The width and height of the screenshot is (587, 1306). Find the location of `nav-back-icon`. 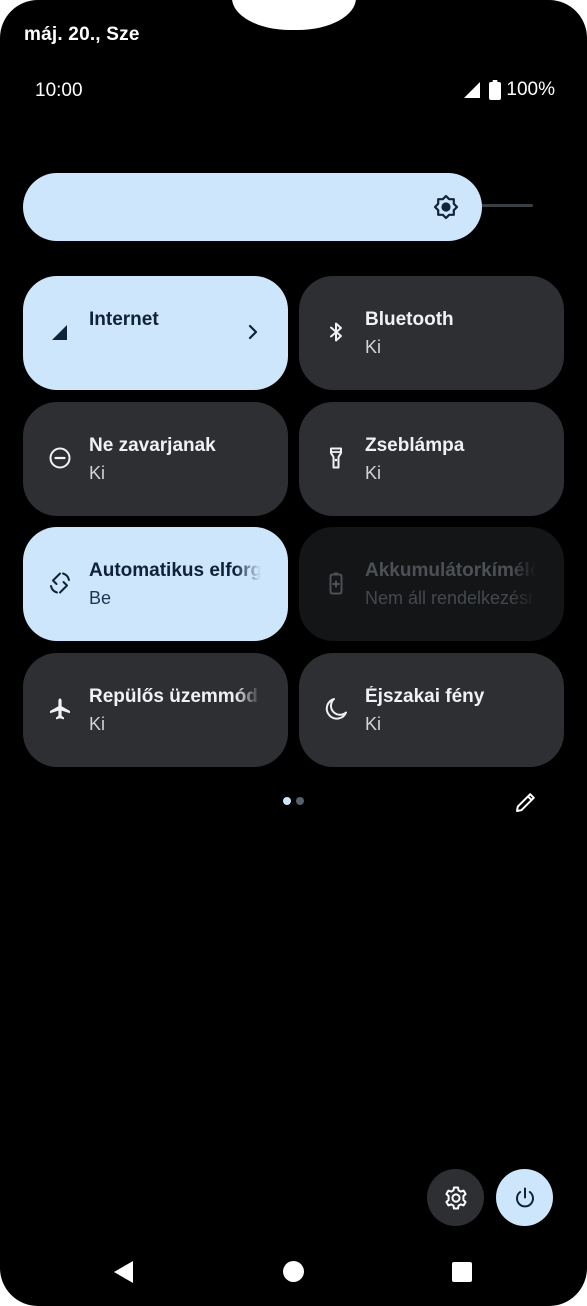

nav-back-icon is located at coordinates (124, 1272).